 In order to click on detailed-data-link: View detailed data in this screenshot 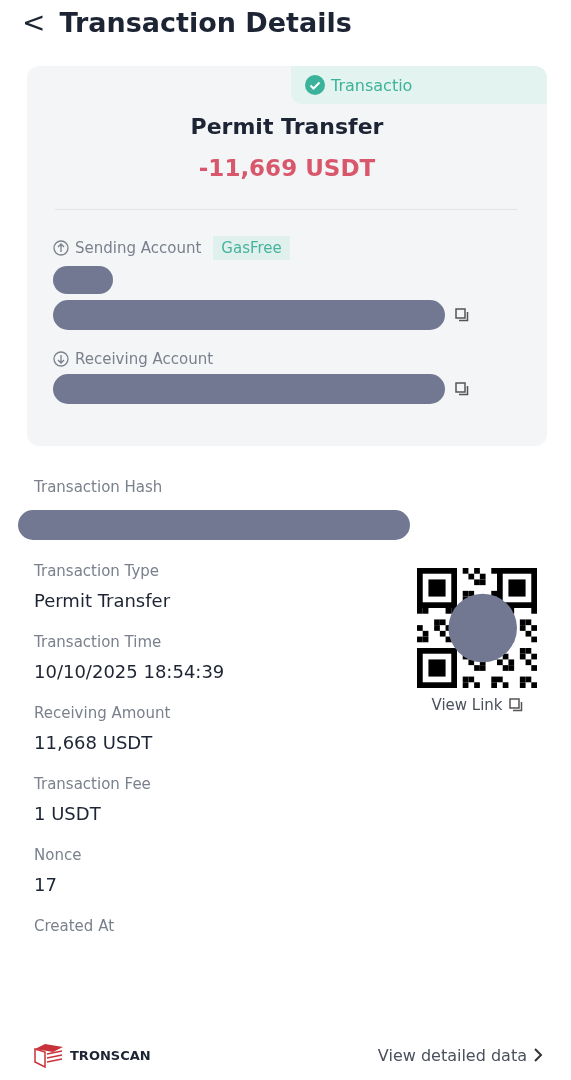, I will do `click(460, 1055)`.